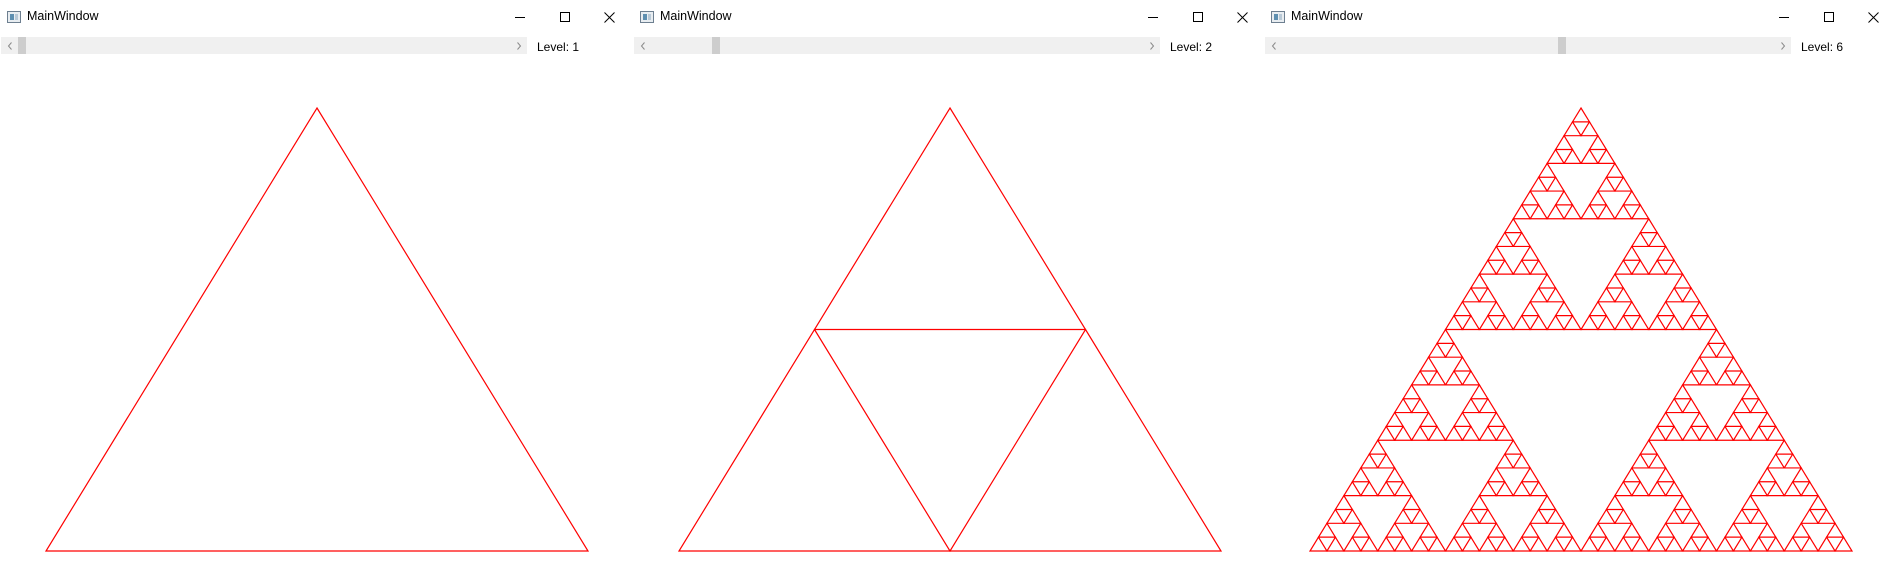  What do you see at coordinates (696, 16) in the screenshot?
I see `window-title: MainWindow` at bounding box center [696, 16].